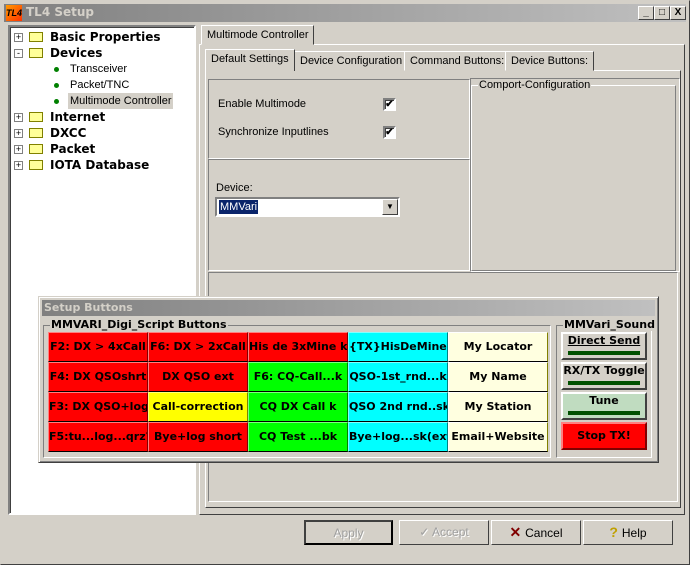 Image resolution: width=690 pixels, height=565 pixels. I want to click on script-button: F6: CQ-Call...k, so click(298, 377).